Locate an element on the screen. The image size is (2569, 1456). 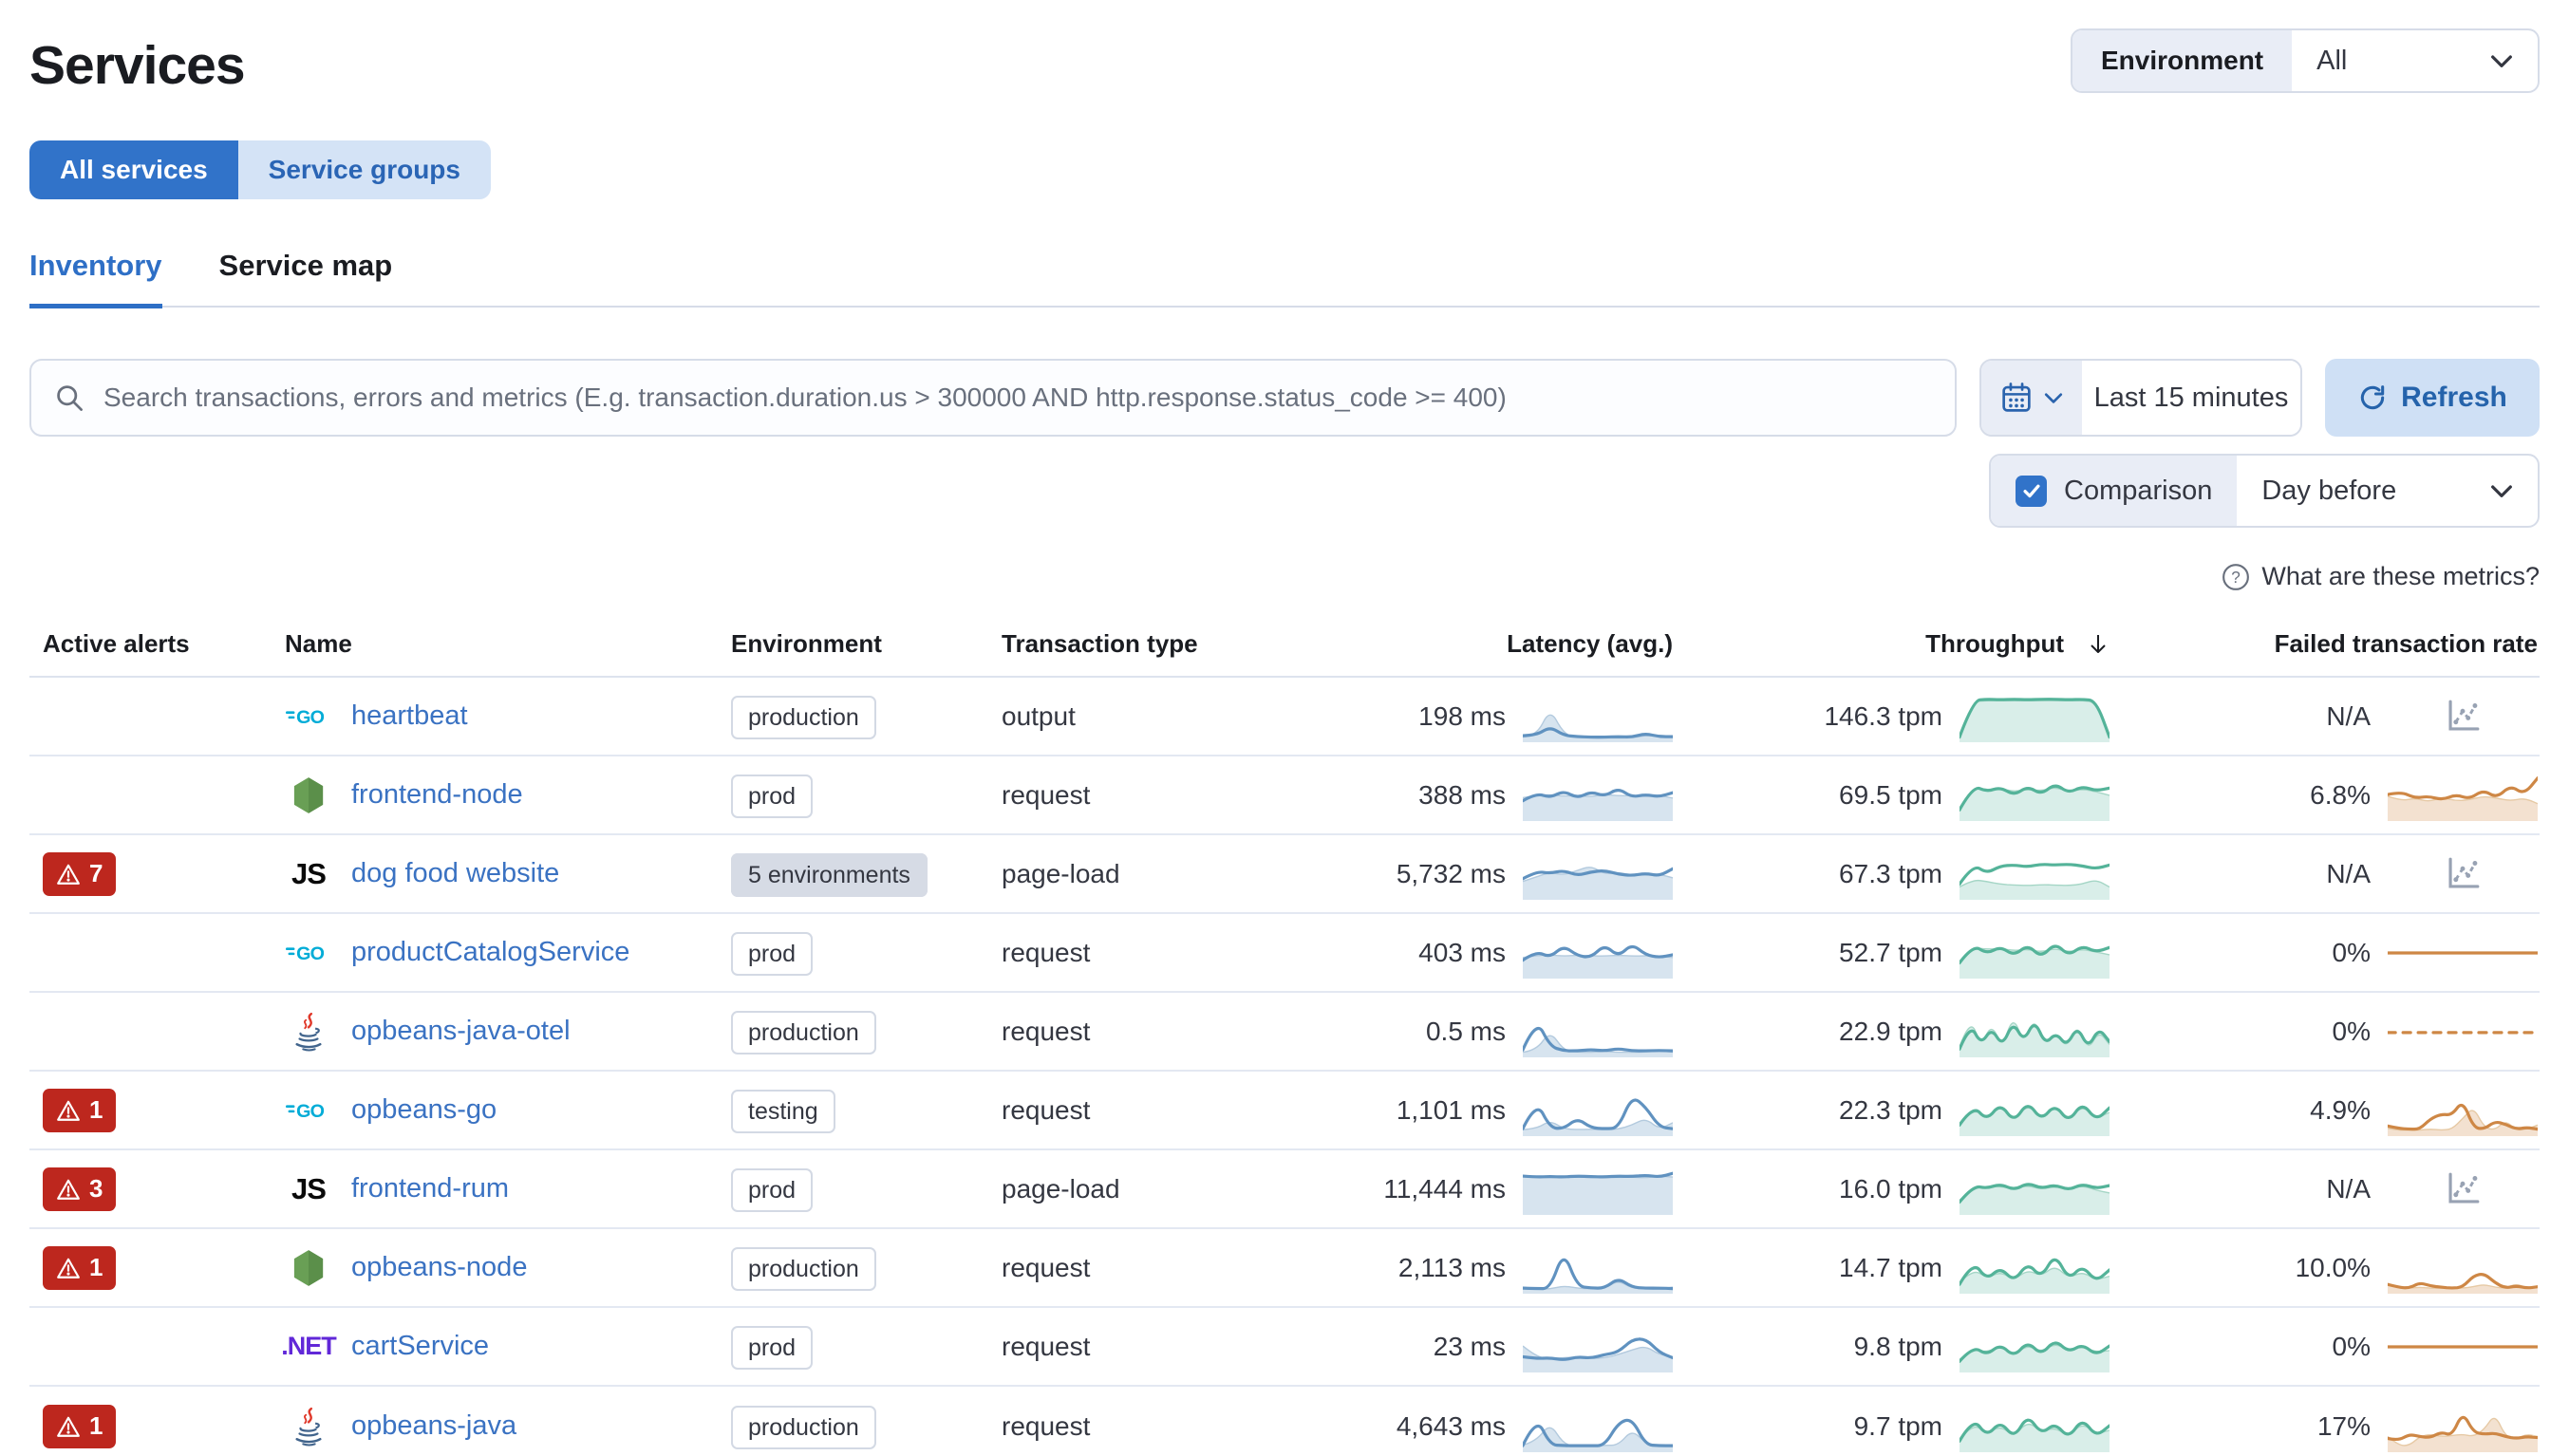
page-title: Services is located at coordinates (138, 65).